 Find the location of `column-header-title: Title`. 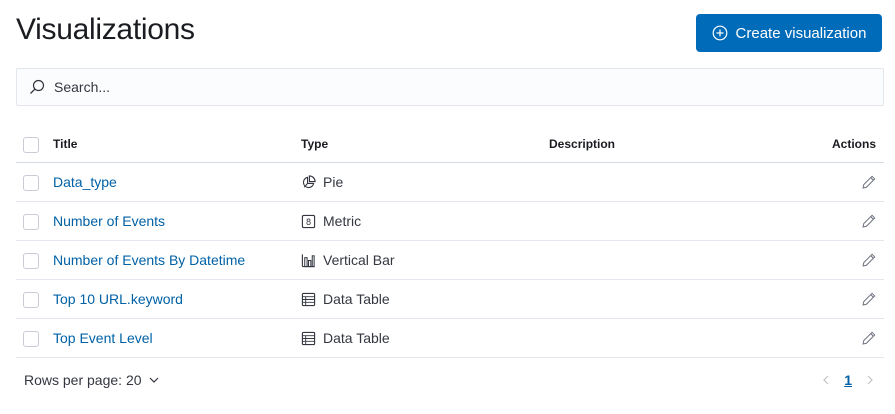

column-header-title: Title is located at coordinates (65, 144).